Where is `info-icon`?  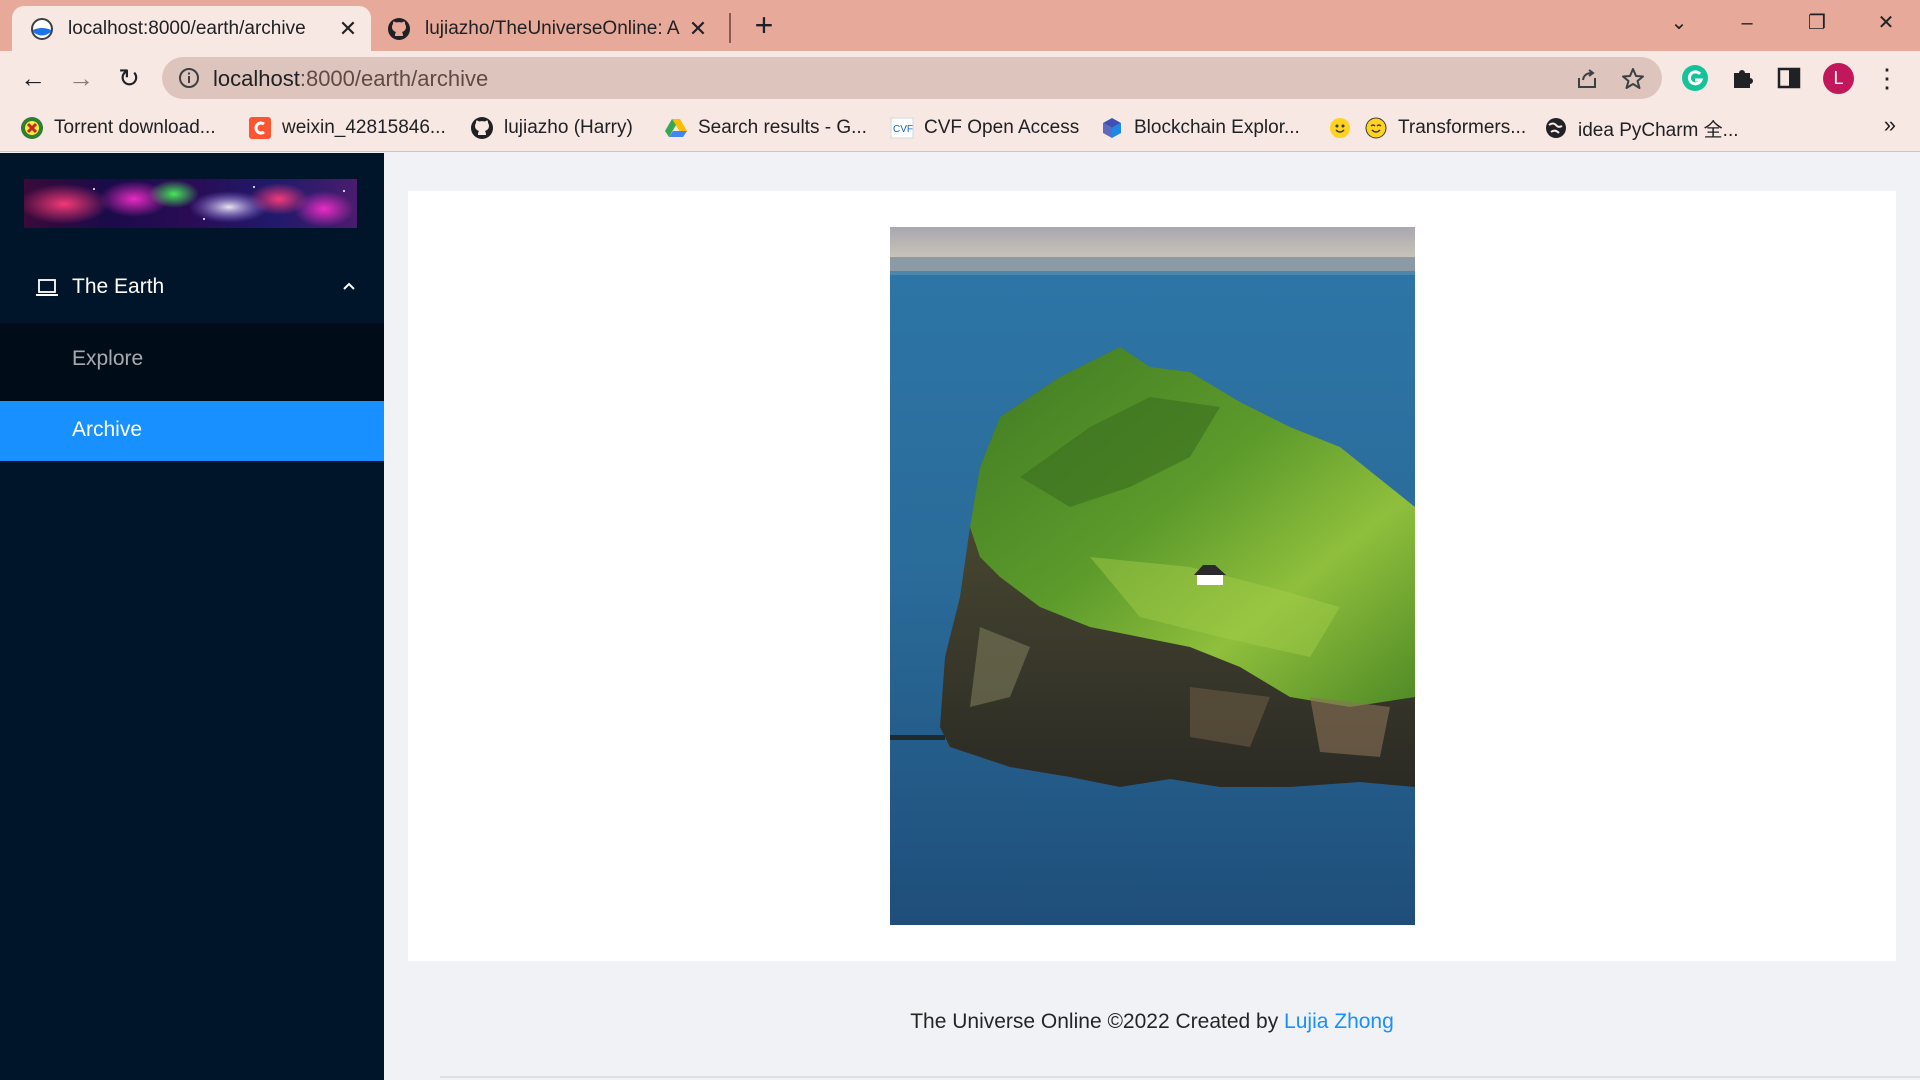 info-icon is located at coordinates (189, 78).